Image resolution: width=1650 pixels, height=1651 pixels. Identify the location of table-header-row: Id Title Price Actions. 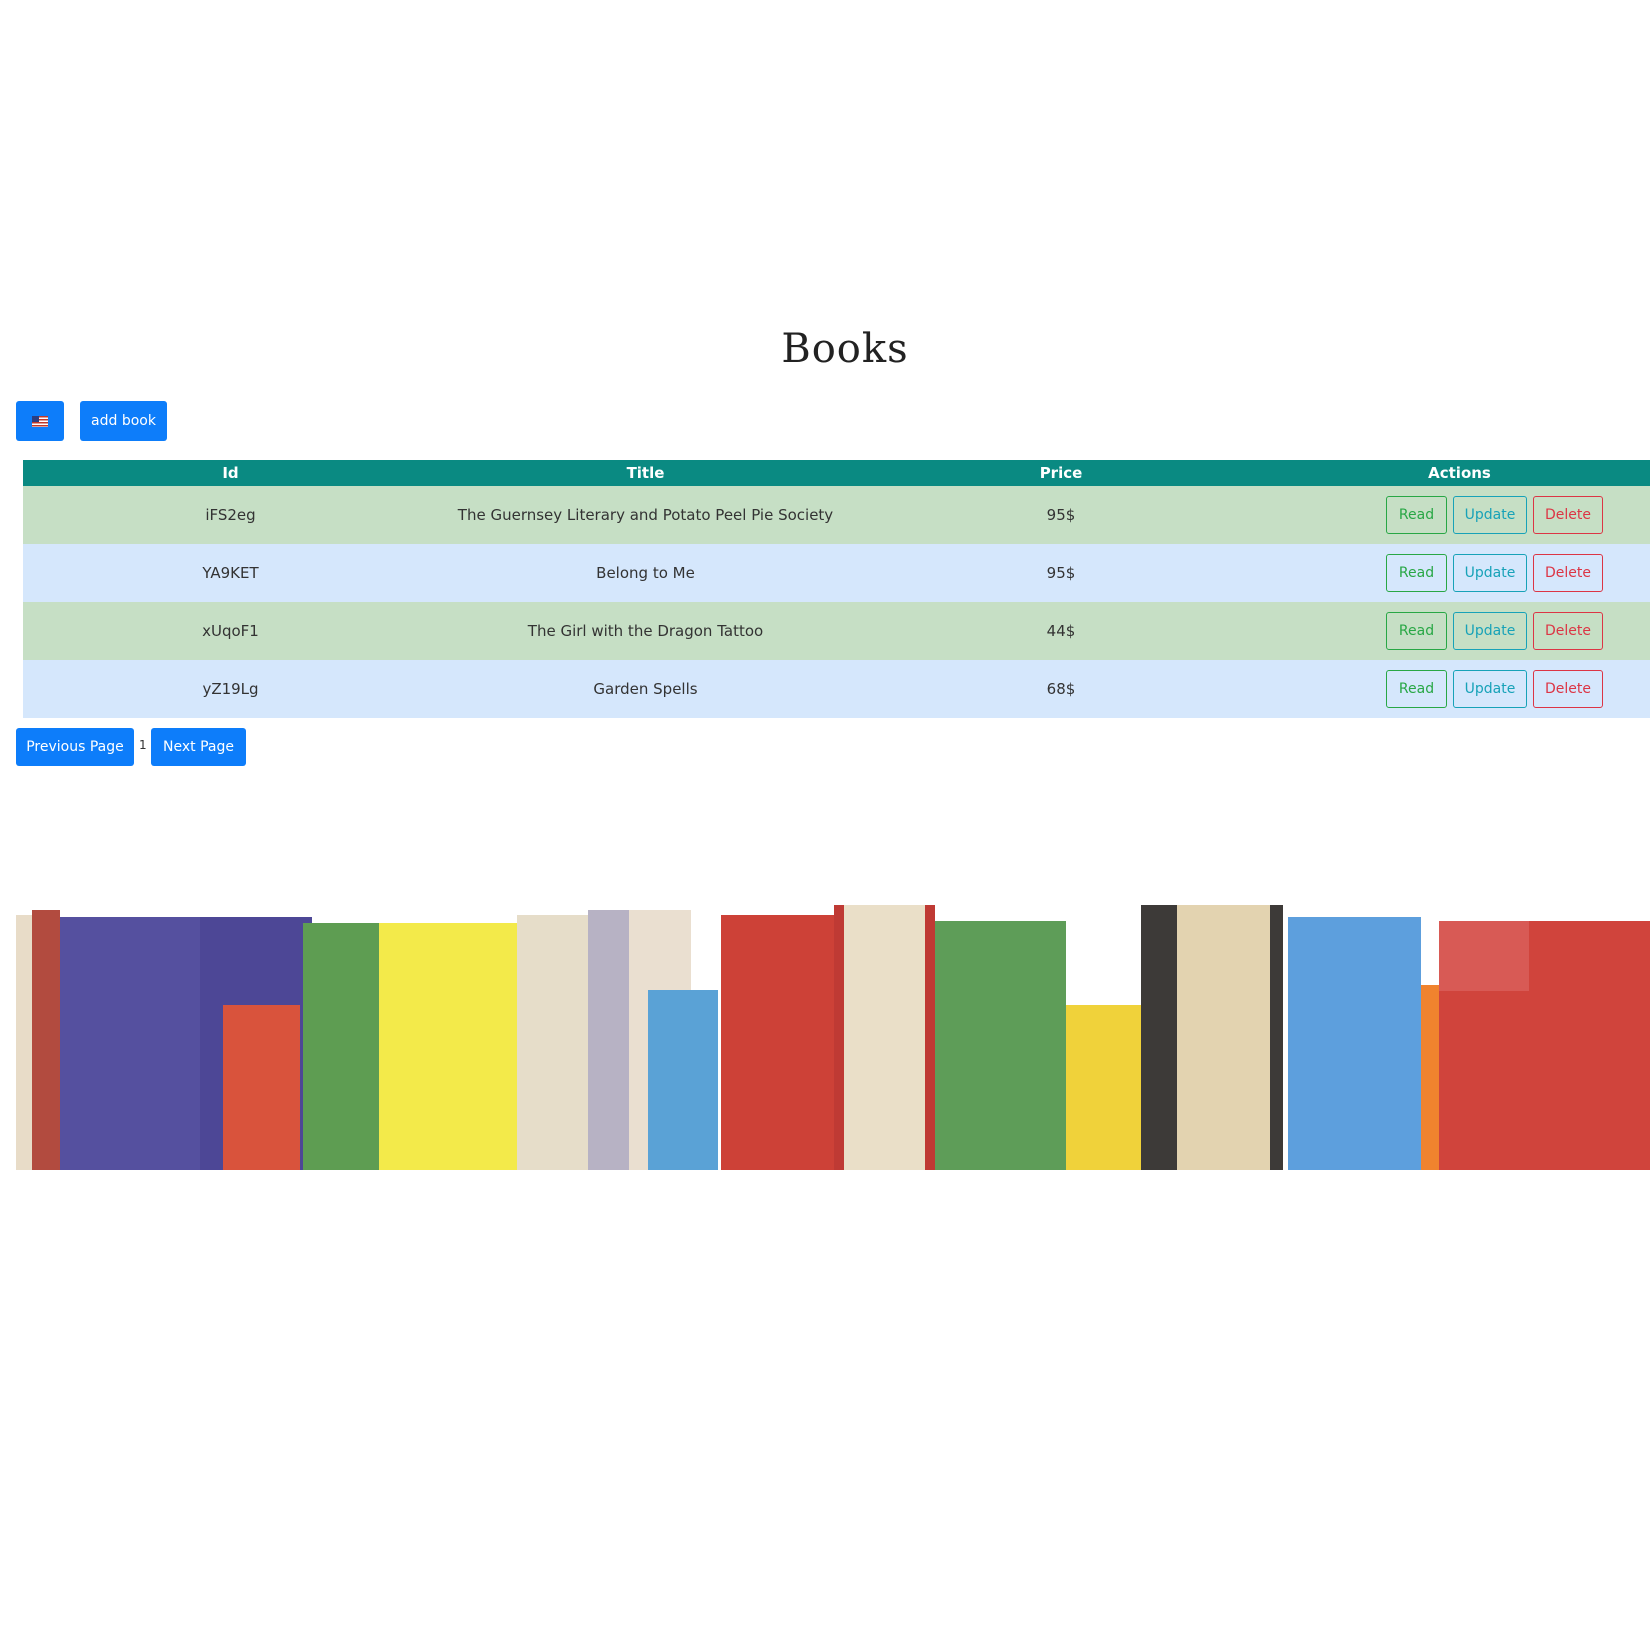
(836, 473).